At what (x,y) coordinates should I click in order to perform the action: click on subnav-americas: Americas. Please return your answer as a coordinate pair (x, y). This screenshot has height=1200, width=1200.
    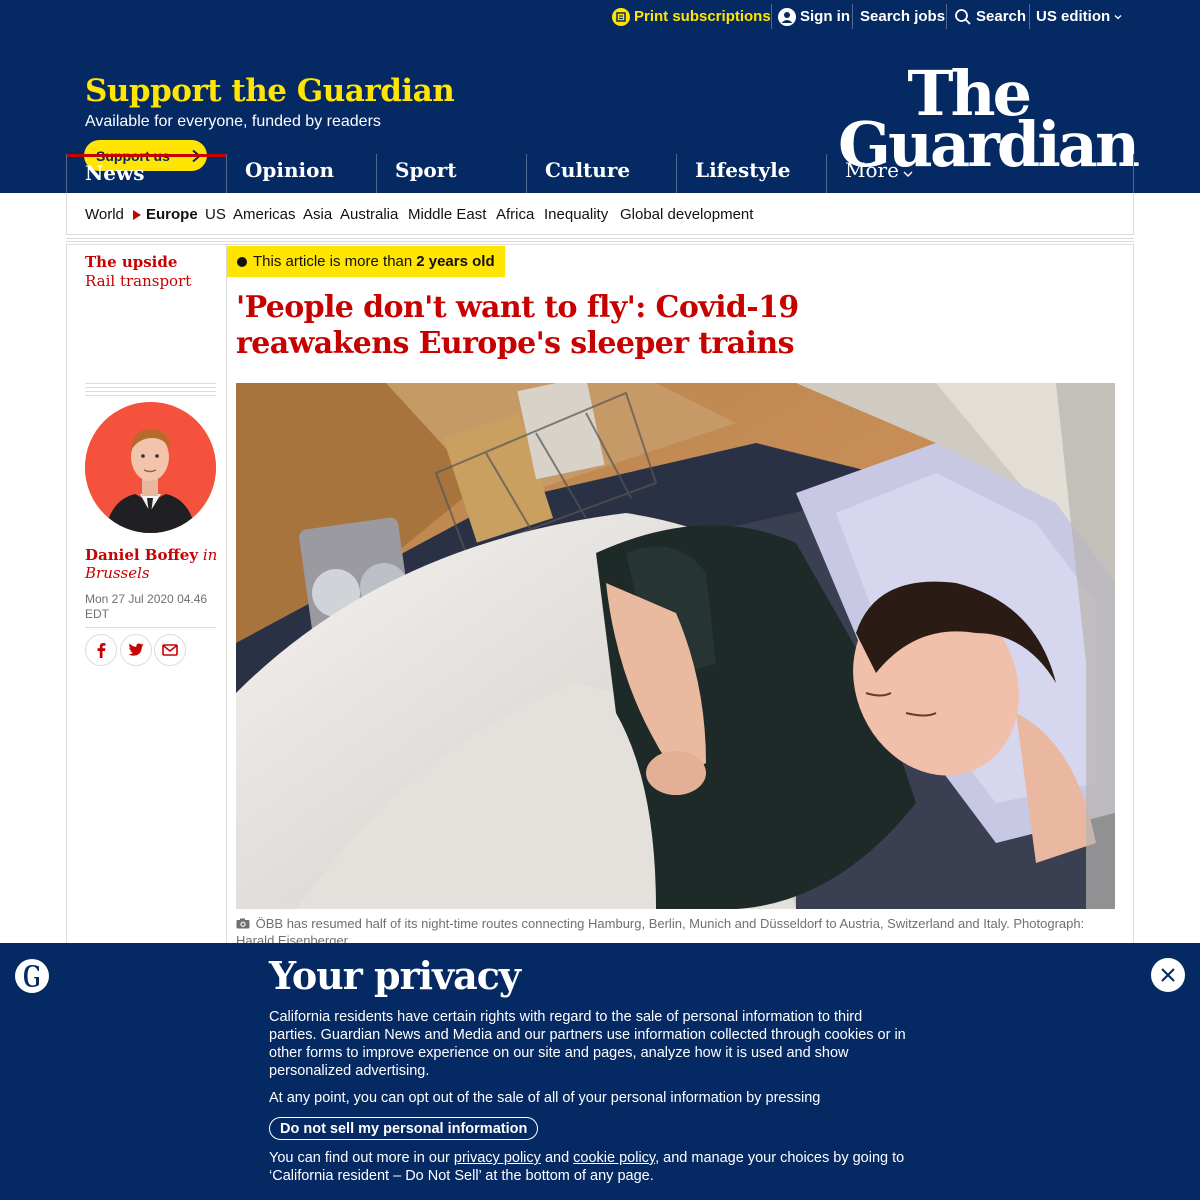
    Looking at the image, I should click on (264, 214).